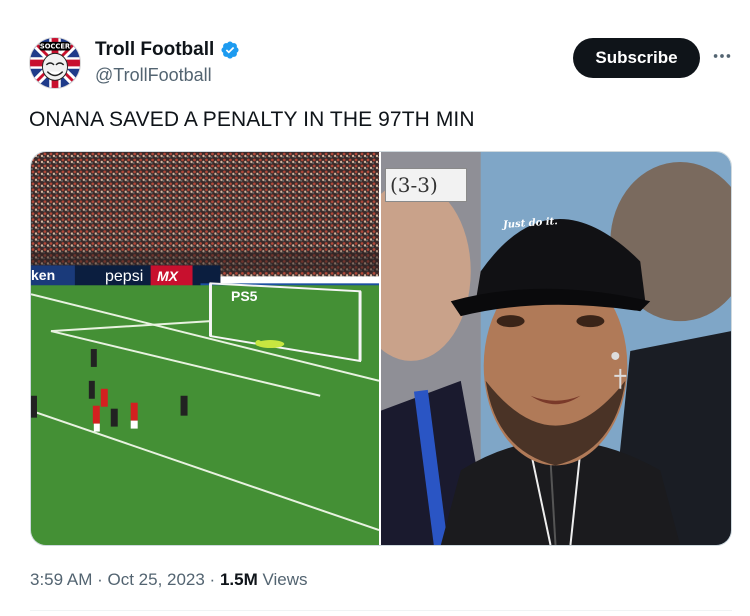  Describe the element at coordinates (252, 119) in the screenshot. I see `tweet-text: ONANA SAVED A PENALTY IN THE 97TH MIN` at that location.